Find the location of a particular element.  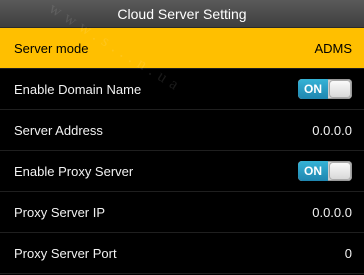

server-mode-label: Server mode is located at coordinates (51, 48).